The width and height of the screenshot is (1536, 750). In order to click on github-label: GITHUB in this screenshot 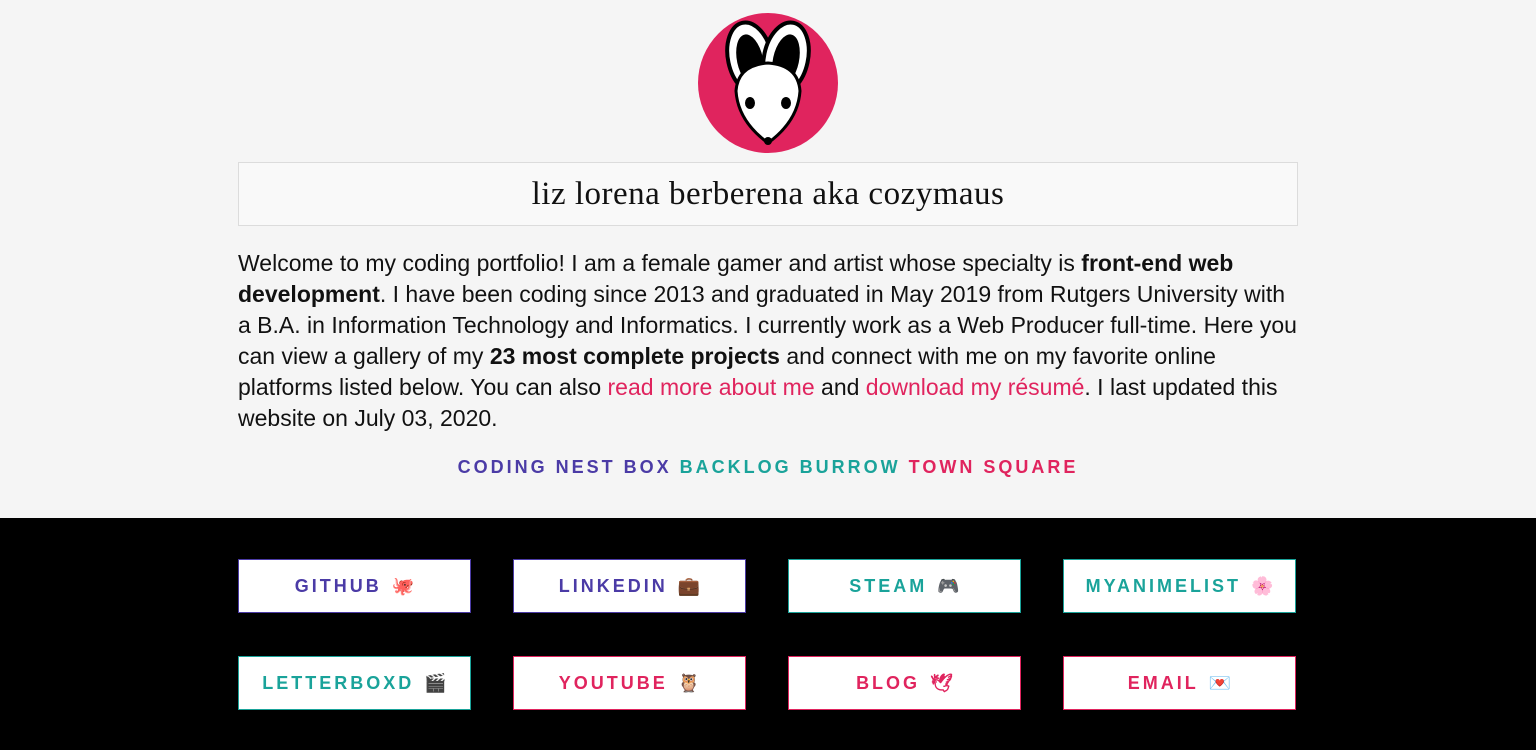, I will do `click(338, 585)`.